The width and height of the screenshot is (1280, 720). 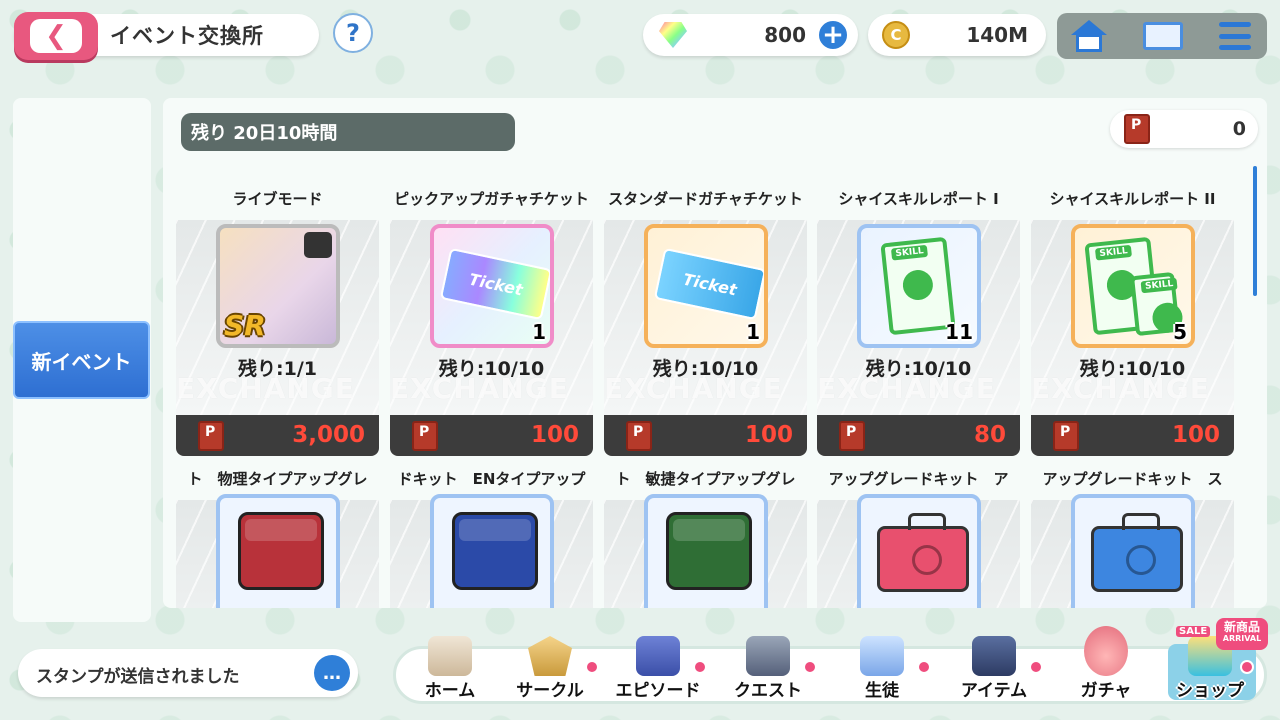 What do you see at coordinates (328, 435) in the screenshot?
I see `price-value: 3,000` at bounding box center [328, 435].